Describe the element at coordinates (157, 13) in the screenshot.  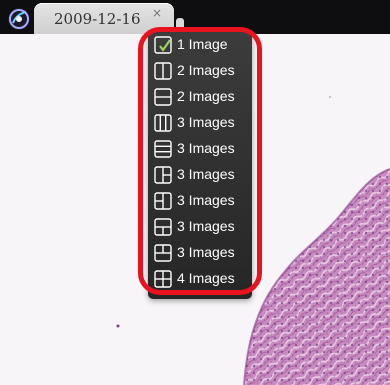
I see `close-tab-icon: ×` at that location.